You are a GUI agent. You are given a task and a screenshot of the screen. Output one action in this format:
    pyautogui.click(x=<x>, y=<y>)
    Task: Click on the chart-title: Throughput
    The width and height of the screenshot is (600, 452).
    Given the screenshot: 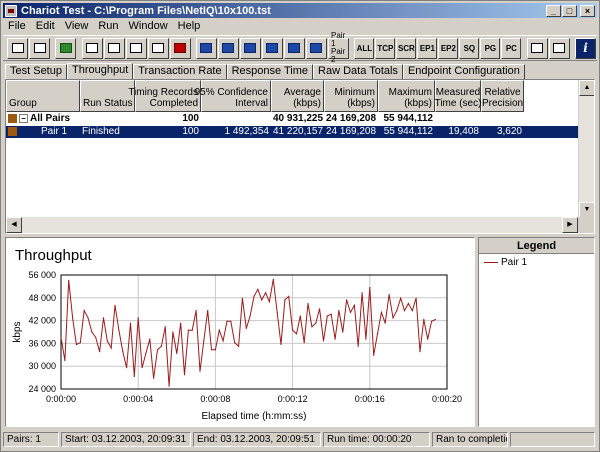 What is the action you would take?
    pyautogui.click(x=53, y=255)
    